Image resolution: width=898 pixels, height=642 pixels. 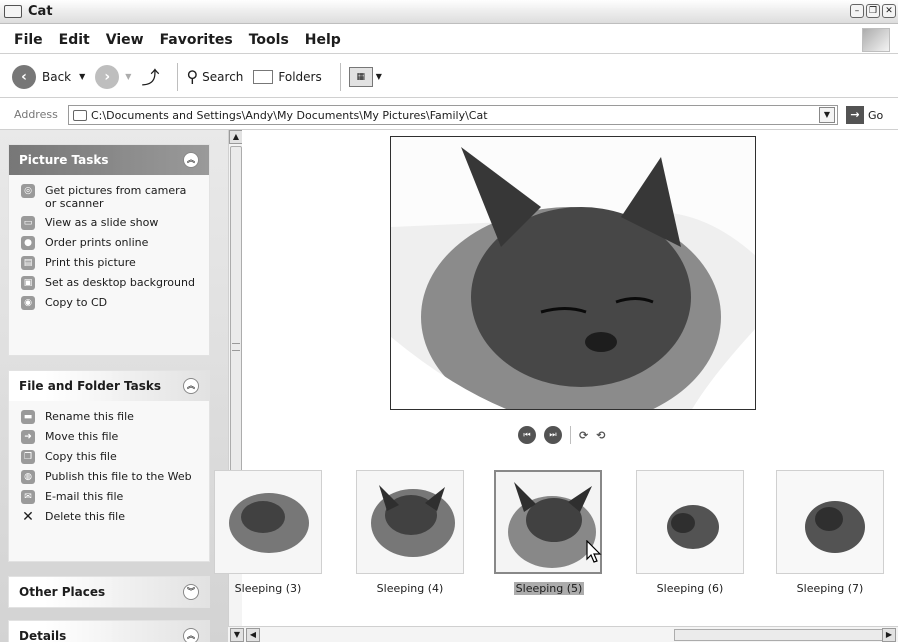 What do you see at coordinates (583, 435) in the screenshot?
I see `rotate-clockwise-button: ⟳` at bounding box center [583, 435].